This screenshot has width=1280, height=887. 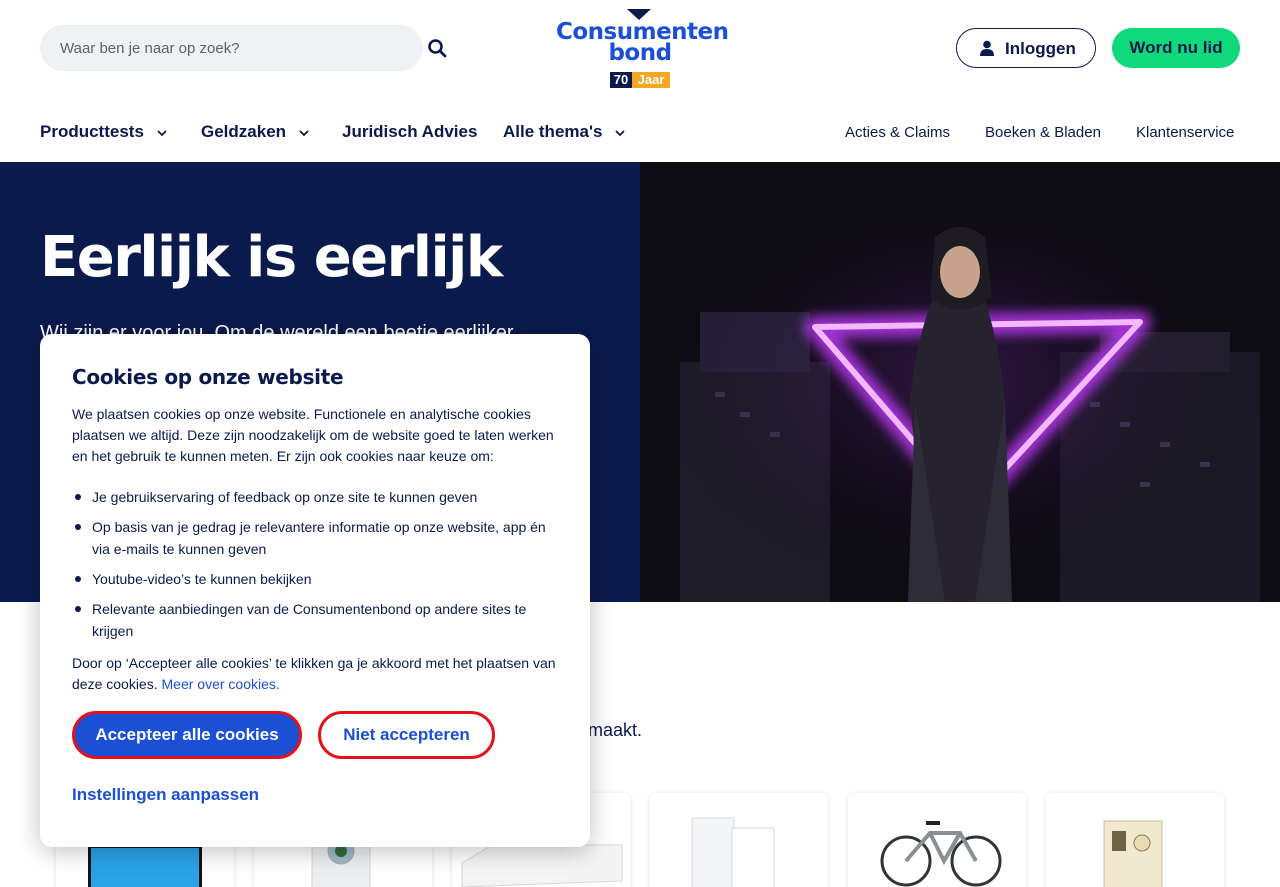 I want to click on user-icon, so click(x=987, y=48).